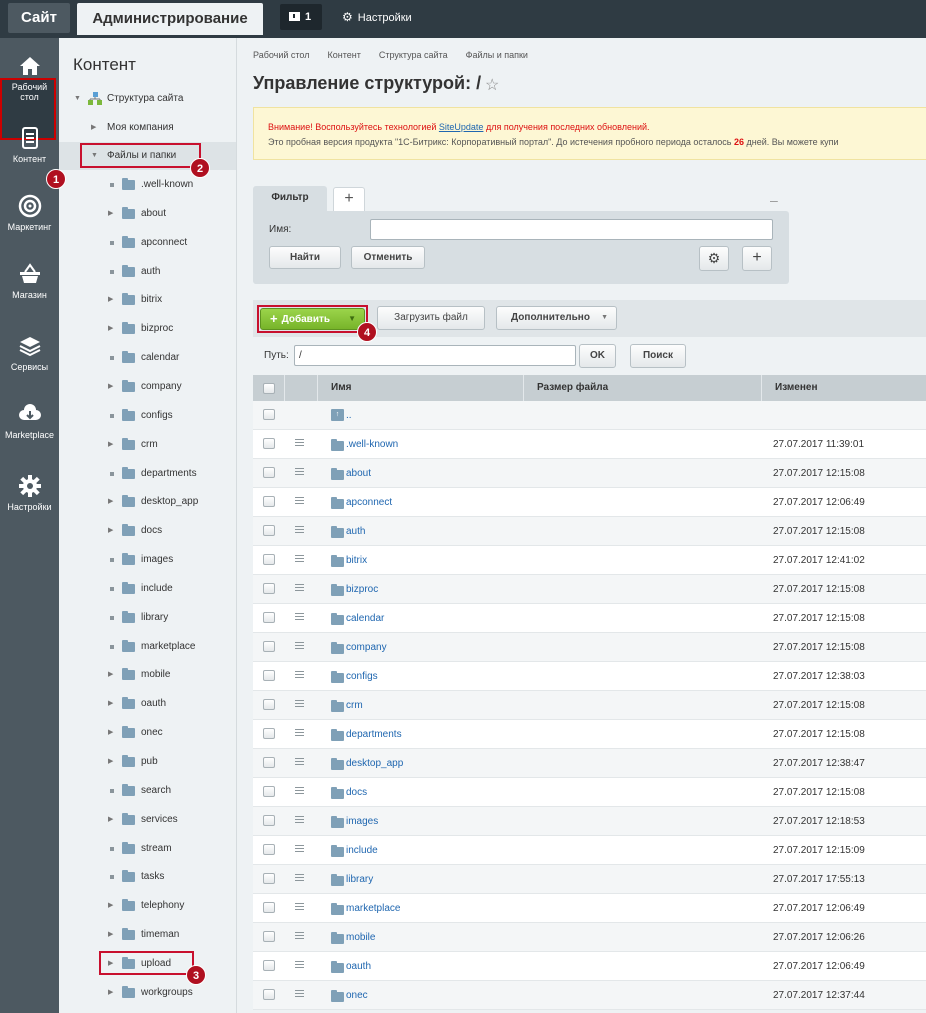 This screenshot has height=1013, width=926. I want to click on row-name: calendar, so click(365, 619).